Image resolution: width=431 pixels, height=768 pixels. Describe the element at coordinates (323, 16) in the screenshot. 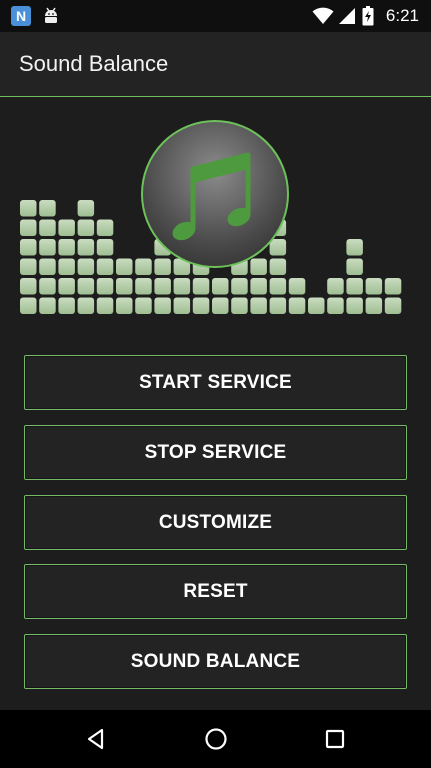

I see `wifi-icon` at that location.